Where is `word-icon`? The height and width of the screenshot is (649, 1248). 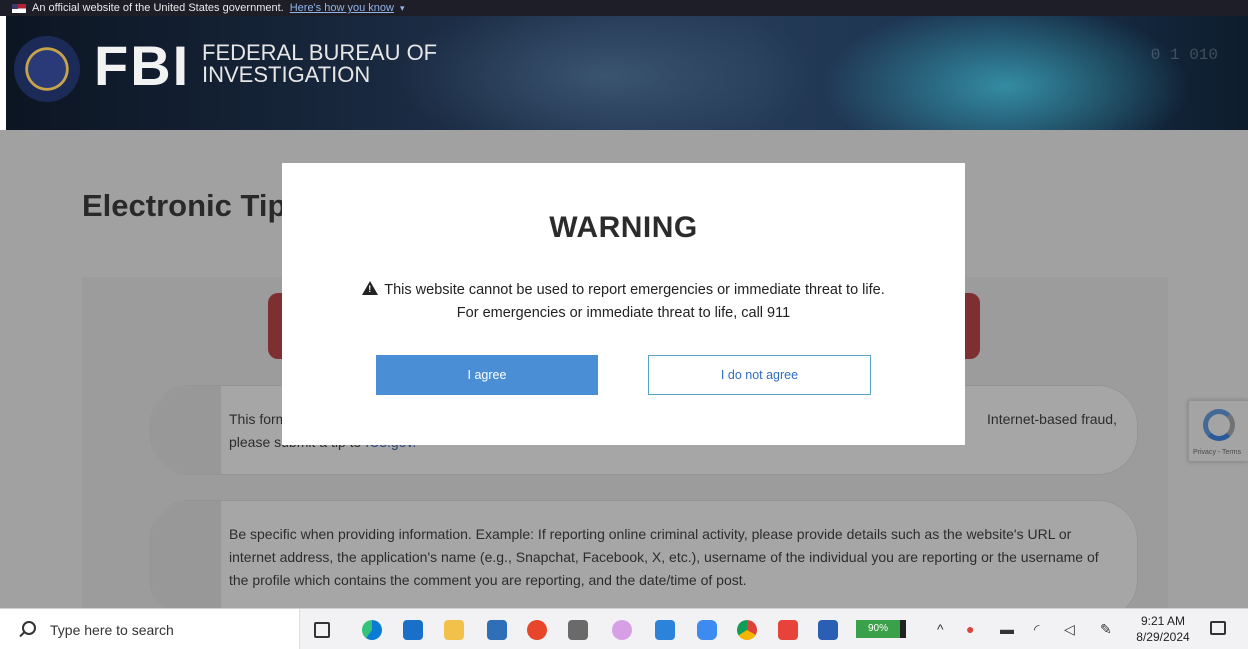
word-icon is located at coordinates (828, 630).